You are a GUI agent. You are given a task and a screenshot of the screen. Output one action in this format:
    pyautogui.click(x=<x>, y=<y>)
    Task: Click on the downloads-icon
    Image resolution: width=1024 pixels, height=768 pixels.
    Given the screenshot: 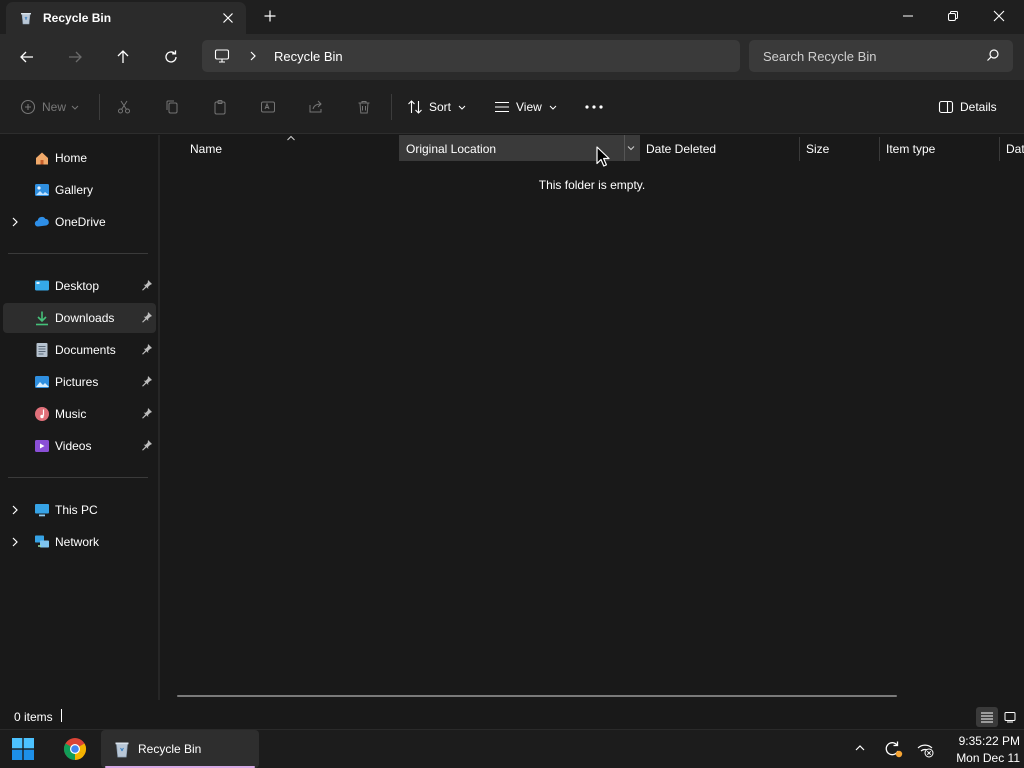 What is the action you would take?
    pyautogui.click(x=42, y=318)
    